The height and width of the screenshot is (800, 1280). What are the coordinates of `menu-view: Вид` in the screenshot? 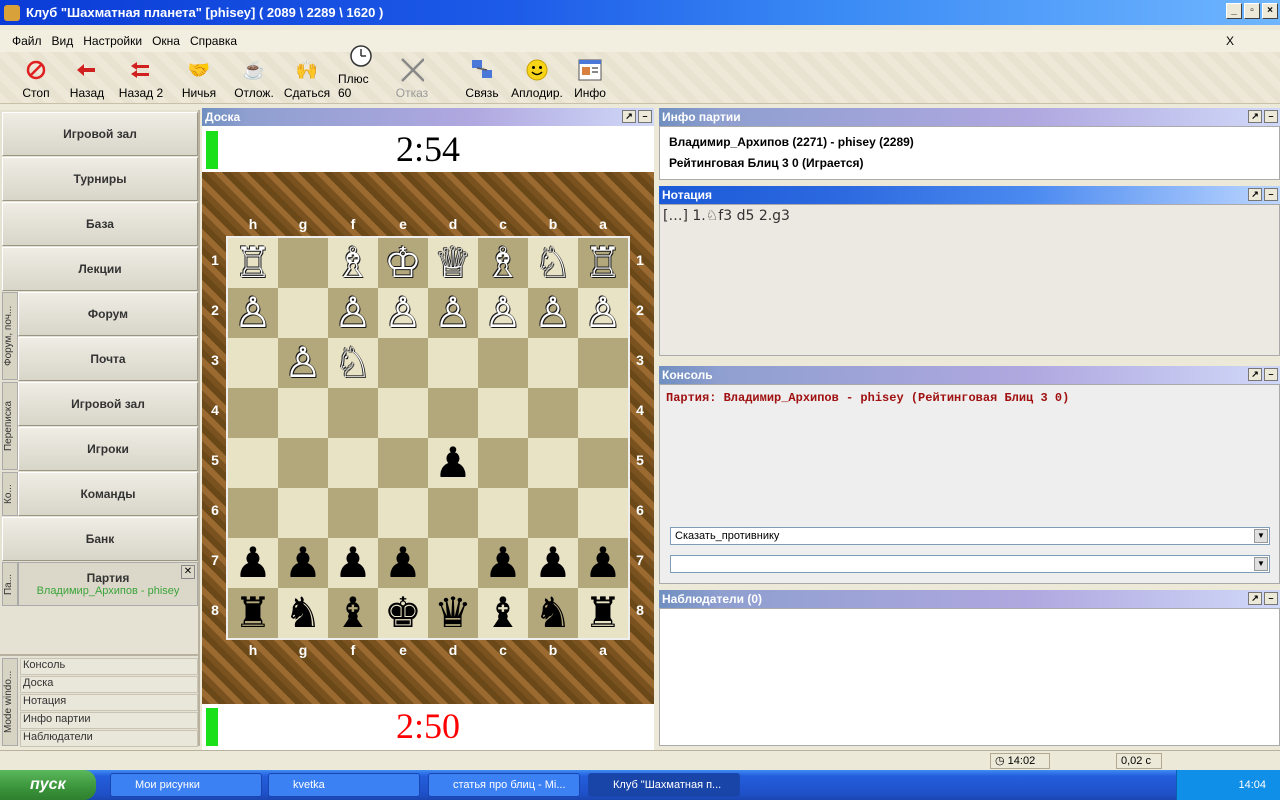 It's located at (63, 41).